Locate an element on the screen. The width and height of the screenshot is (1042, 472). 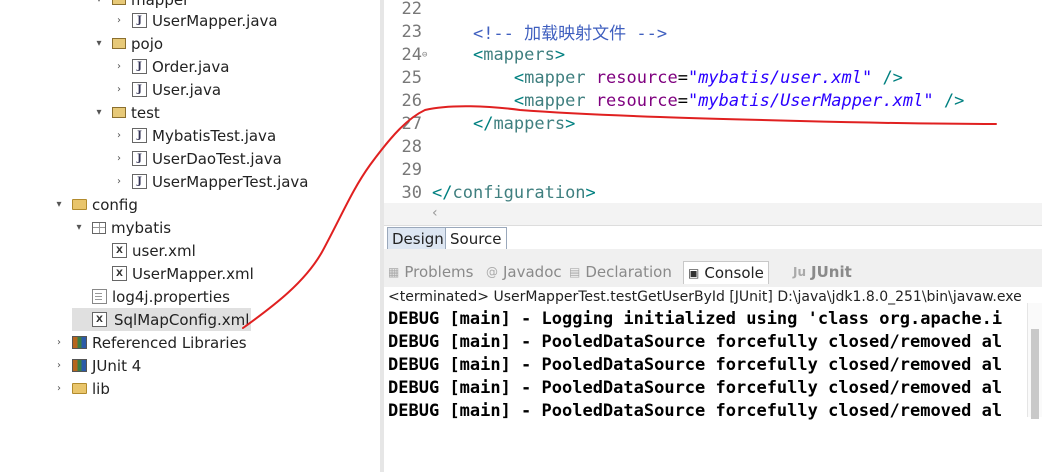
tree-item: › J UserMapperTest.java is located at coordinates (210, 181).